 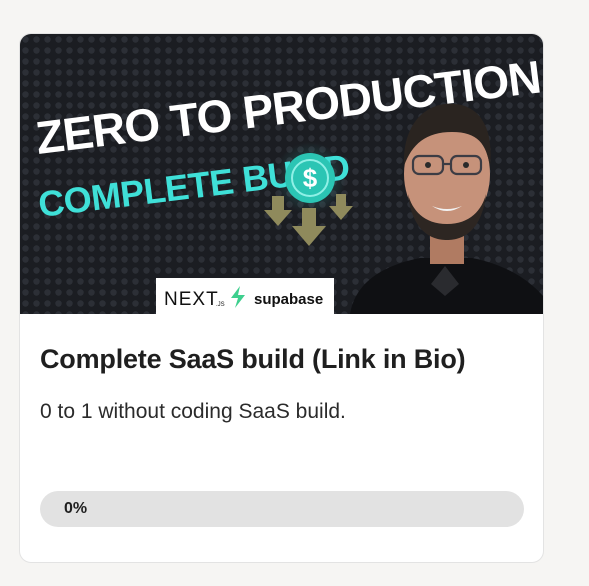 What do you see at coordinates (191, 299) in the screenshot?
I see `nextjs-logo-text: NEXT` at bounding box center [191, 299].